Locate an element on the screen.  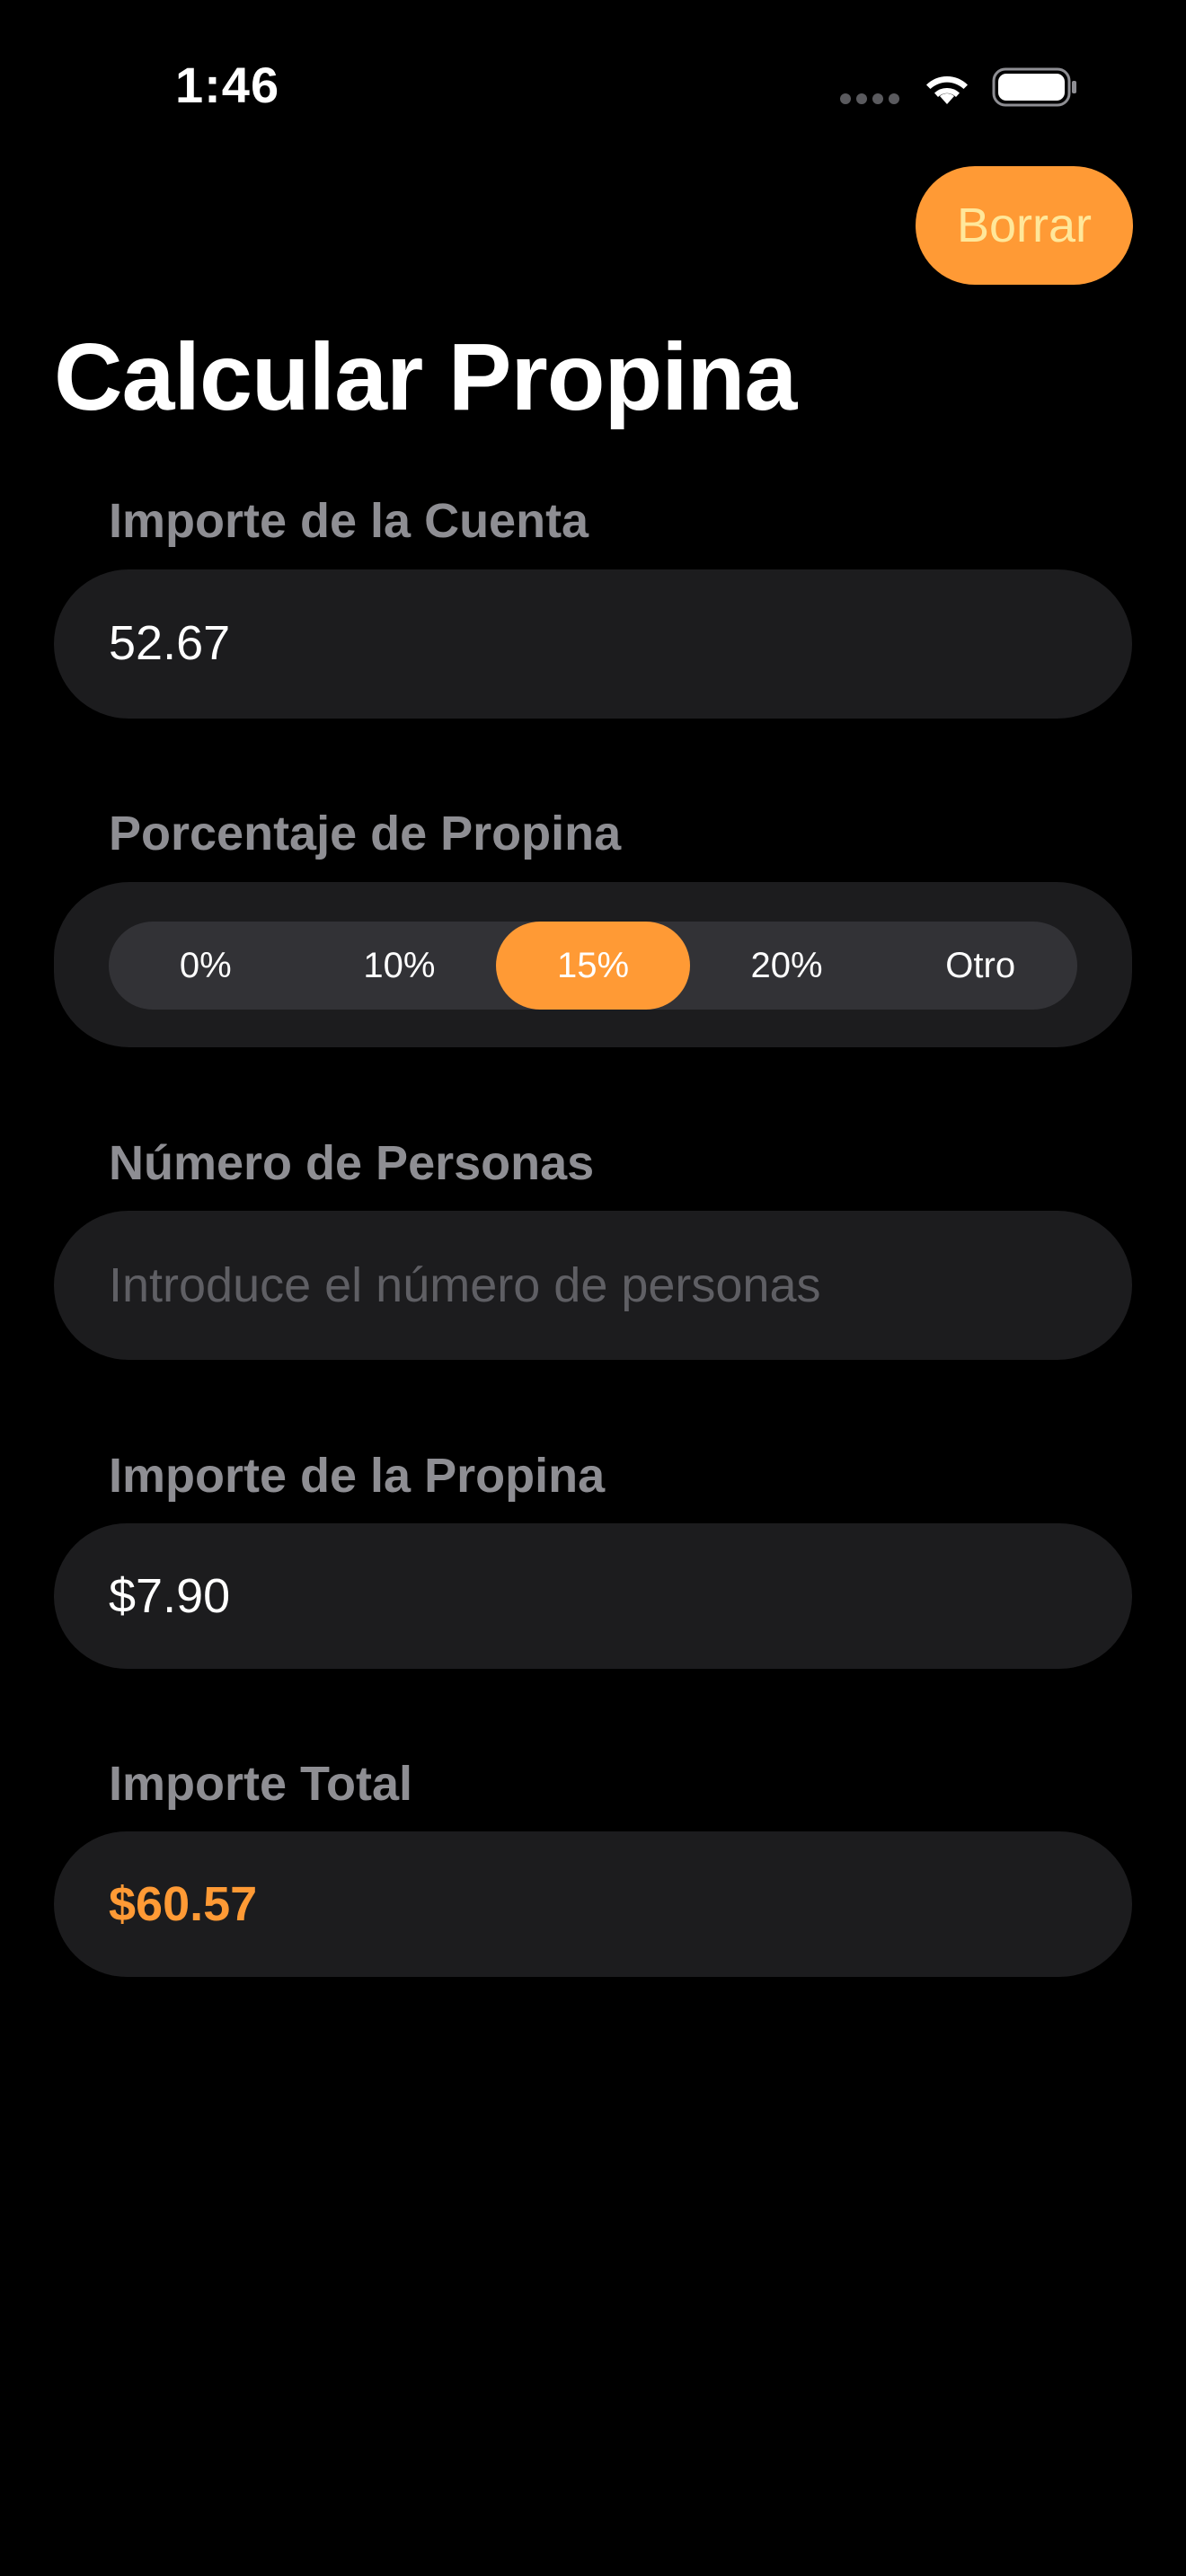
tip-option-15: 15% is located at coordinates (593, 966).